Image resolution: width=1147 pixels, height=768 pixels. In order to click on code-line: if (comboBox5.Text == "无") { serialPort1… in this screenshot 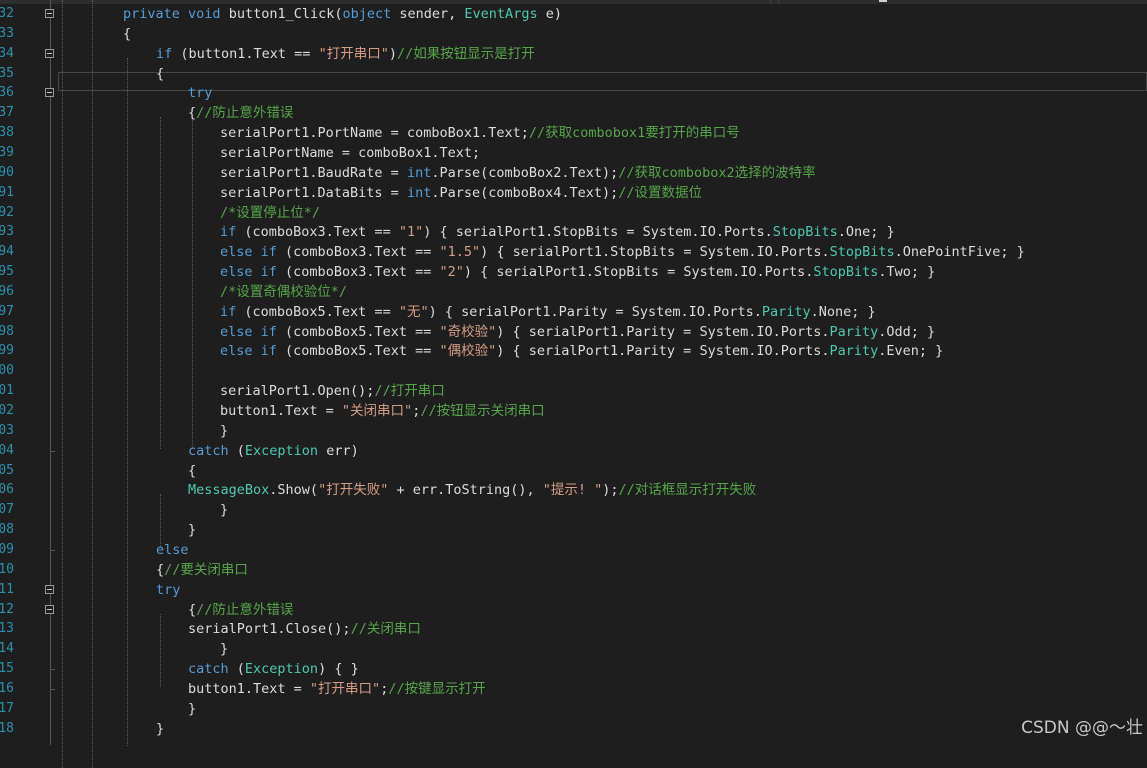, I will do `click(548, 312)`.